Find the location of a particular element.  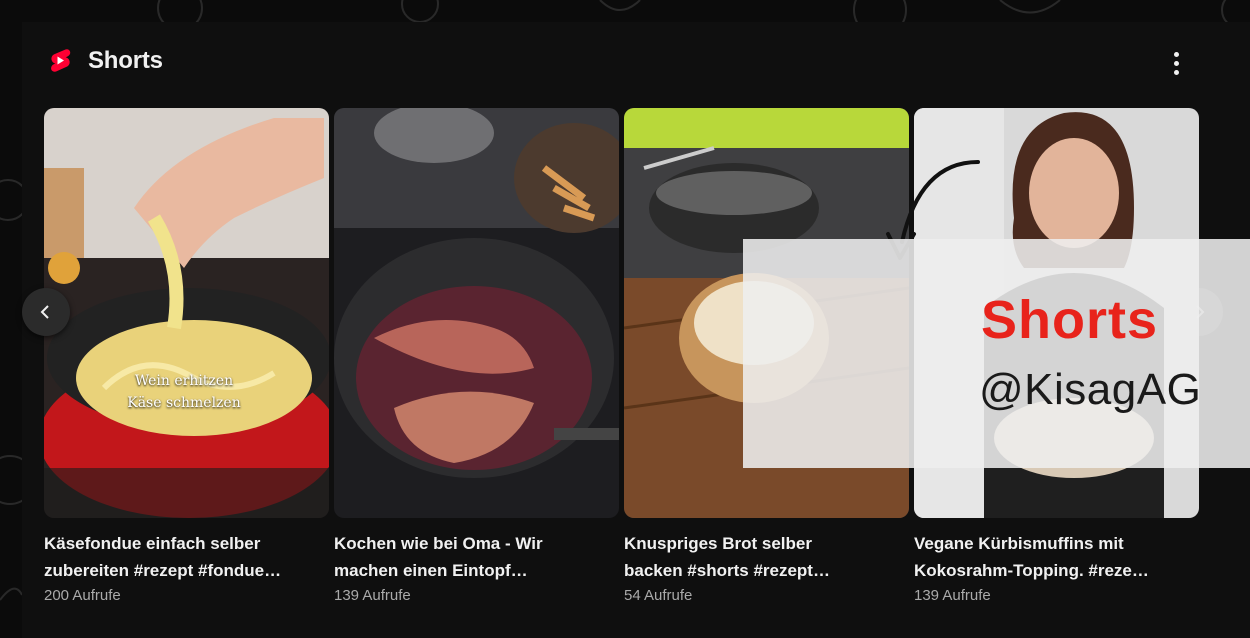

short-title-line: Vegane Kürbismuffins mit is located at coordinates (1049, 543).